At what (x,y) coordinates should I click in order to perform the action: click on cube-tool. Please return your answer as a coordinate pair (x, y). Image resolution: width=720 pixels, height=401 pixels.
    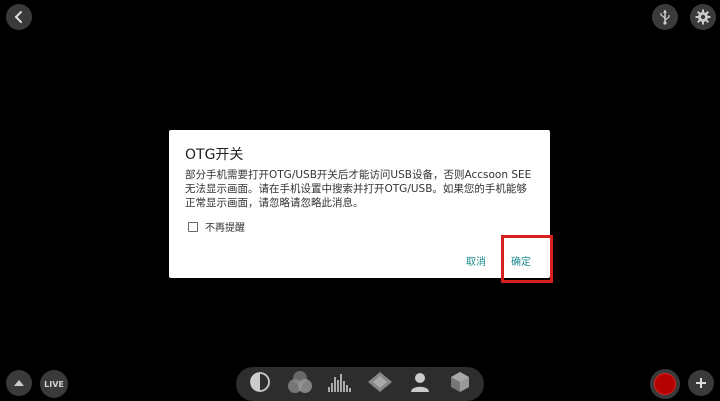
    Looking at the image, I should click on (460, 384).